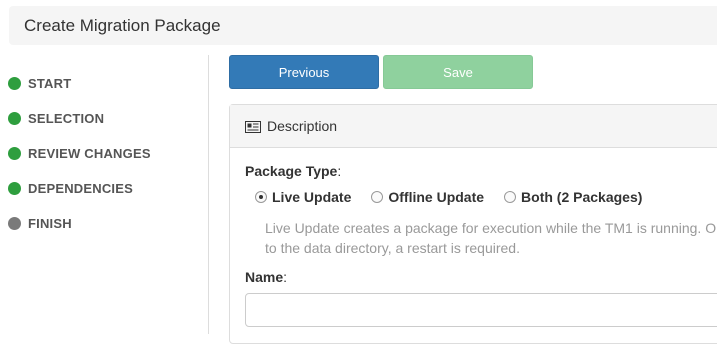 This screenshot has width=717, height=344. I want to click on radio-label: Both (2 Packages), so click(582, 197).